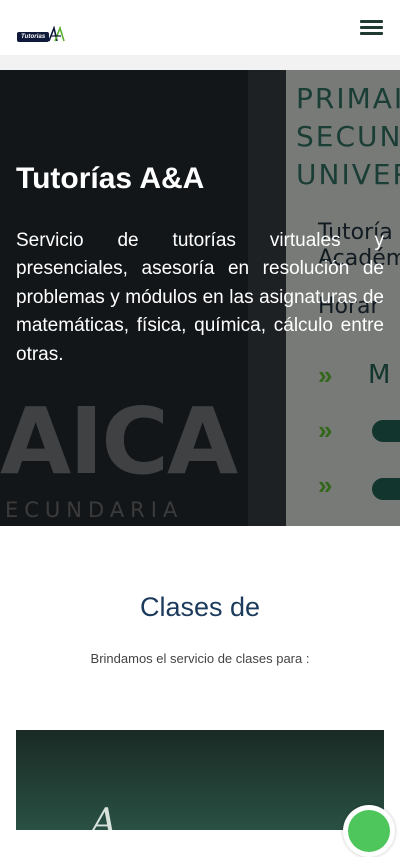 This screenshot has width=400, height=857. Describe the element at coordinates (104, 816) in the screenshot. I see `chalk-letter: A` at that location.